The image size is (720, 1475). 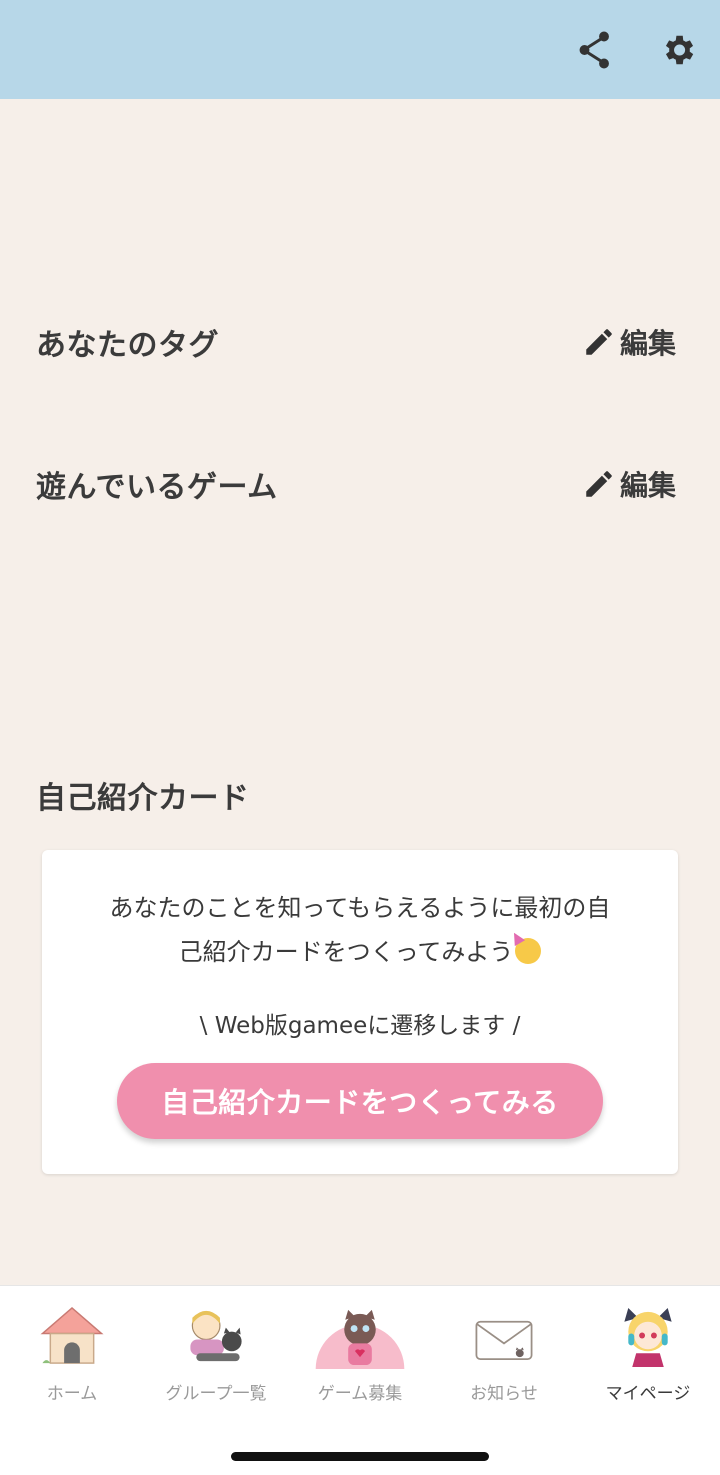 What do you see at coordinates (72, 1394) in the screenshot?
I see `tab-home-label: ホーム` at bounding box center [72, 1394].